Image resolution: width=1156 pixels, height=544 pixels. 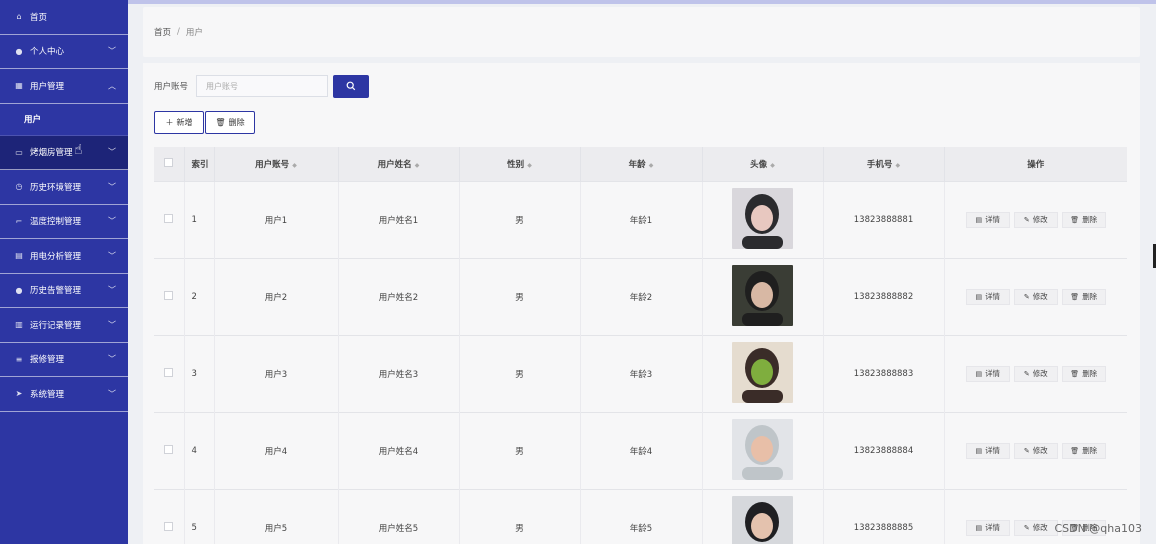 I want to click on cell-name: 用户姓名3, so click(x=399, y=373).